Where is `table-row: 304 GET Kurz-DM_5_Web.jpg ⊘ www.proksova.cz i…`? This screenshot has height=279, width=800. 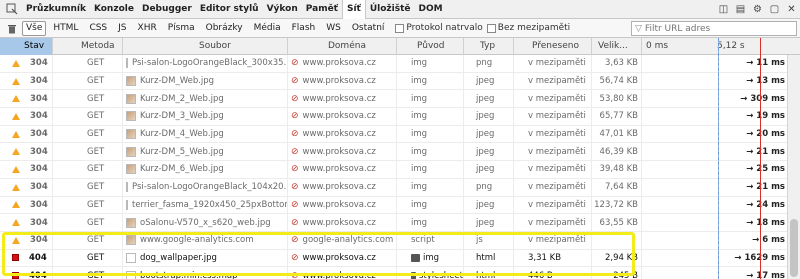
table-row: 304 GET Kurz-DM_5_Web.jpg ⊘ www.proksova.cz i… is located at coordinates (393, 152).